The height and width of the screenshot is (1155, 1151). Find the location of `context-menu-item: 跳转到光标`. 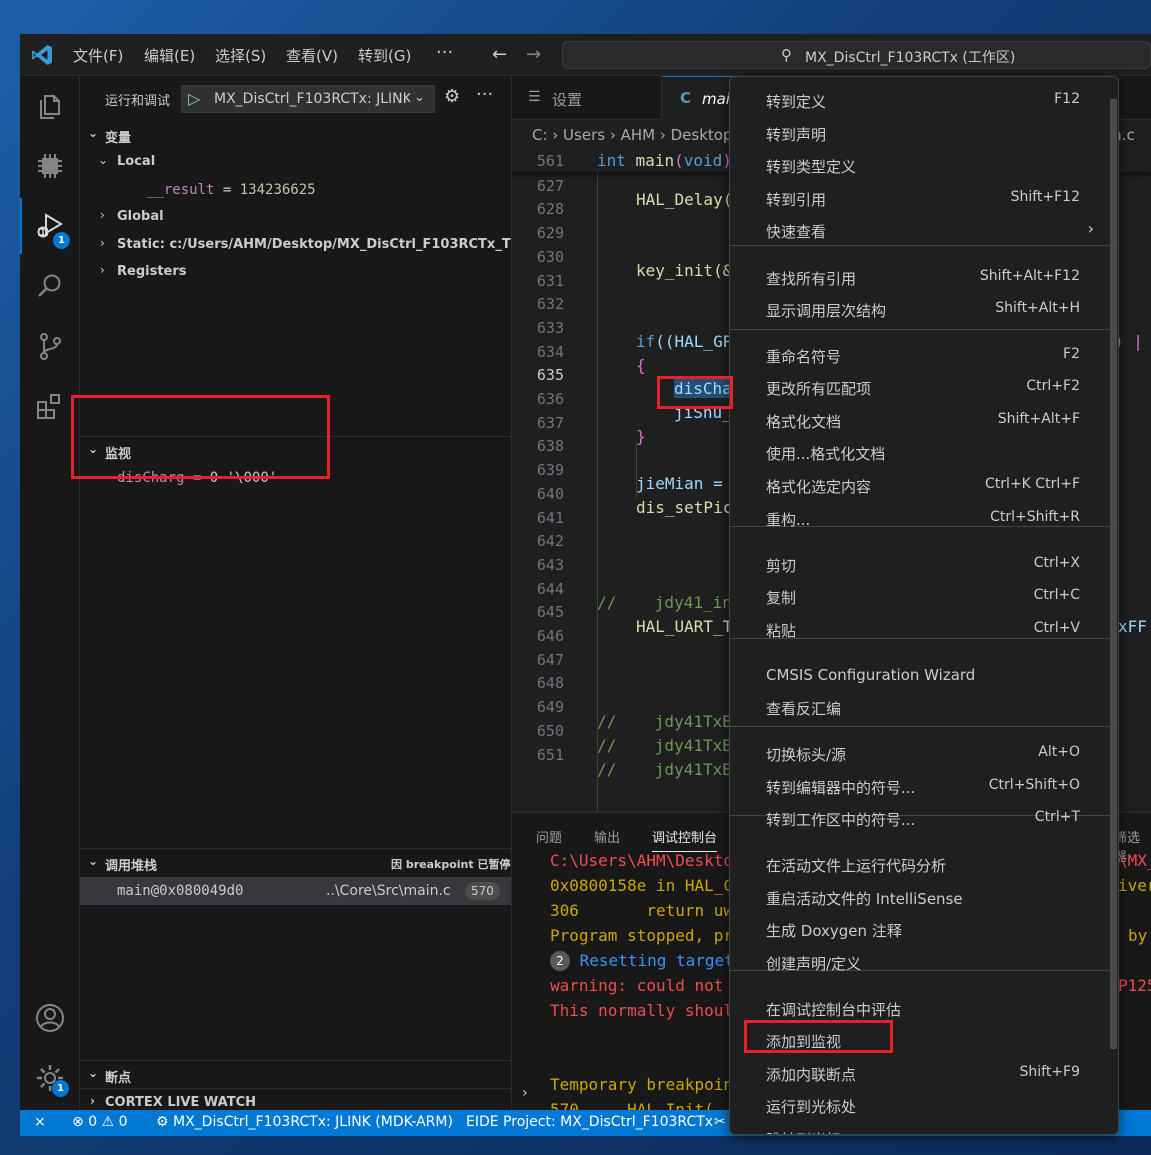

context-menu-item: 跳转到光标 is located at coordinates (924, 1128).